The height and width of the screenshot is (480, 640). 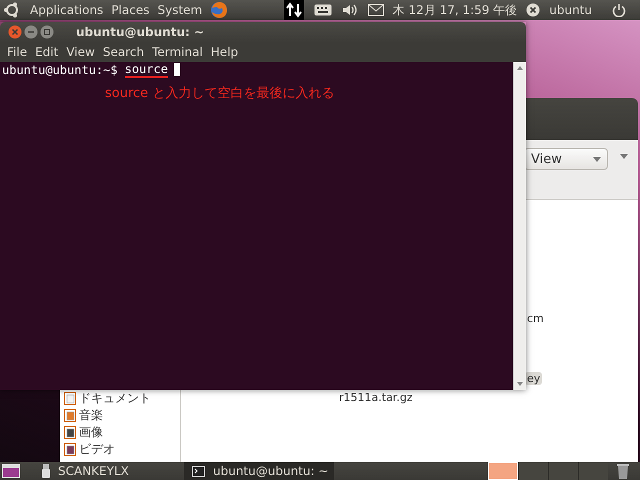 What do you see at coordinates (17, 52) in the screenshot?
I see `menu-item: File` at bounding box center [17, 52].